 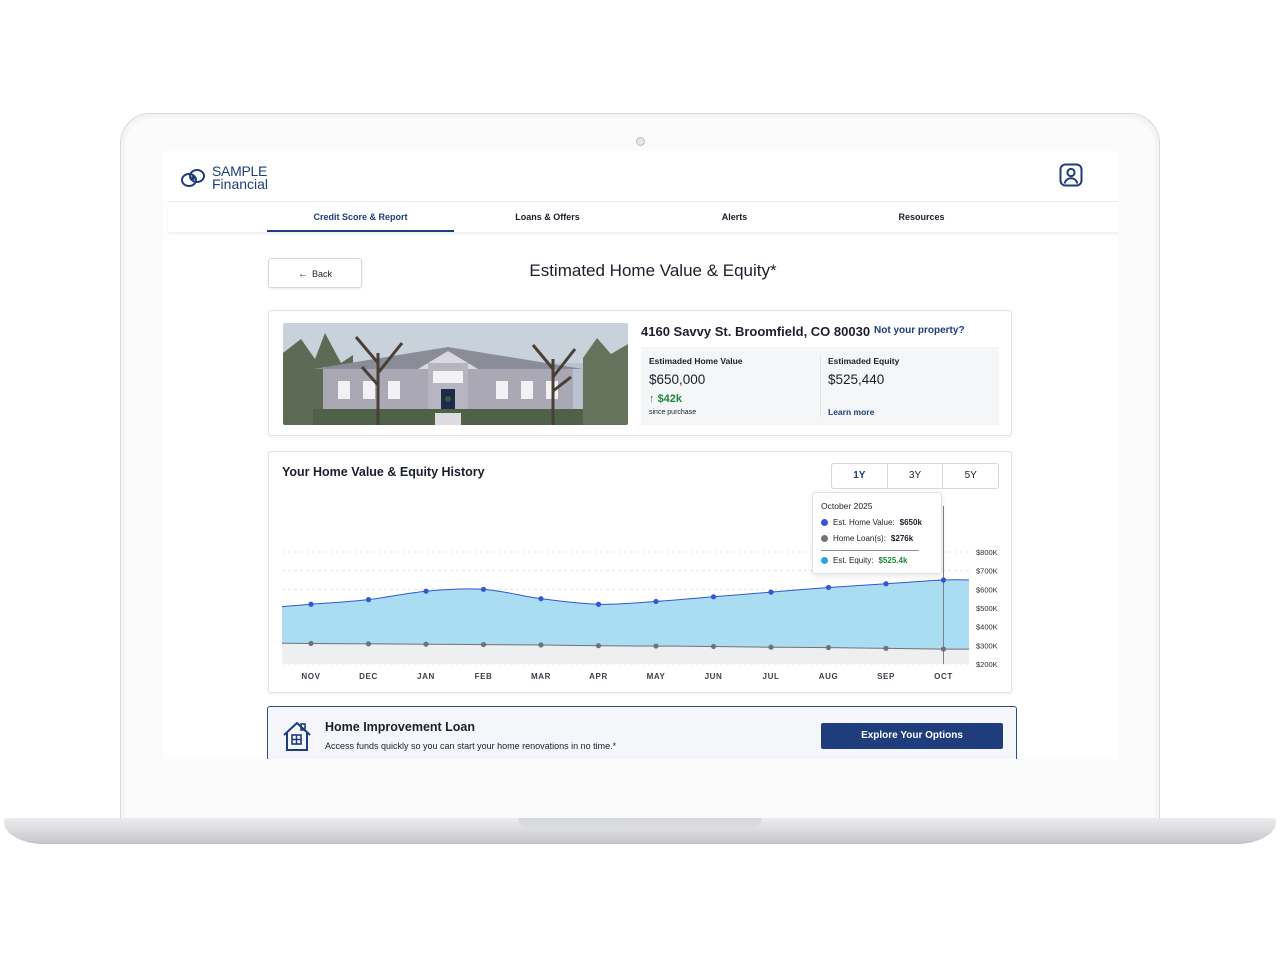 What do you see at coordinates (673, 412) in the screenshot?
I see `value-change-note: since purchase` at bounding box center [673, 412].